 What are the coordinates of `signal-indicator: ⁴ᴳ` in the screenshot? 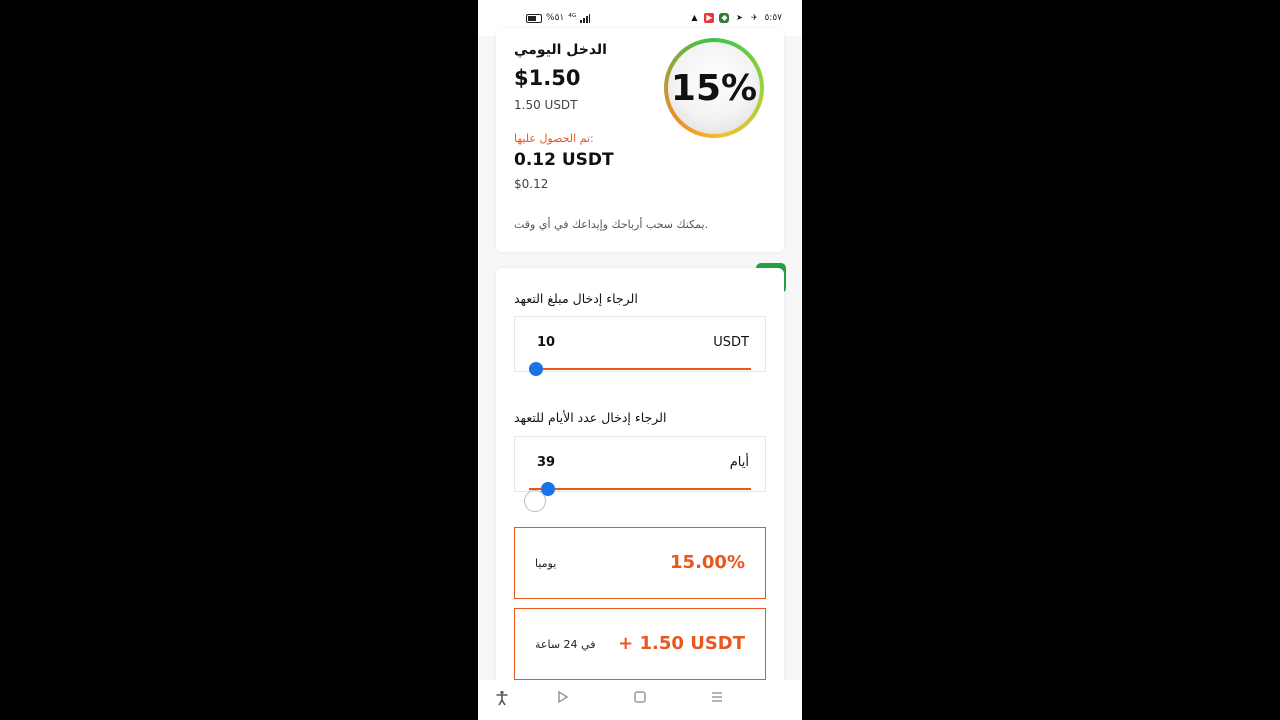 It's located at (572, 18).